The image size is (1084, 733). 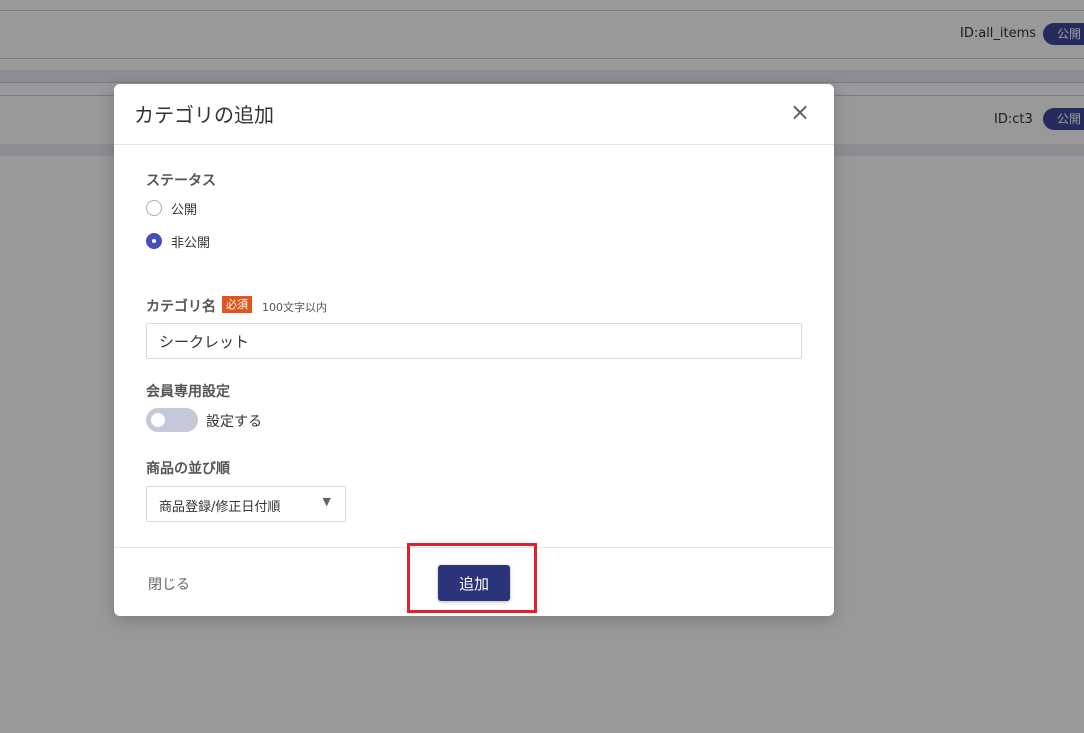 I want to click on category-name-label: カテゴリ名, so click(x=181, y=307).